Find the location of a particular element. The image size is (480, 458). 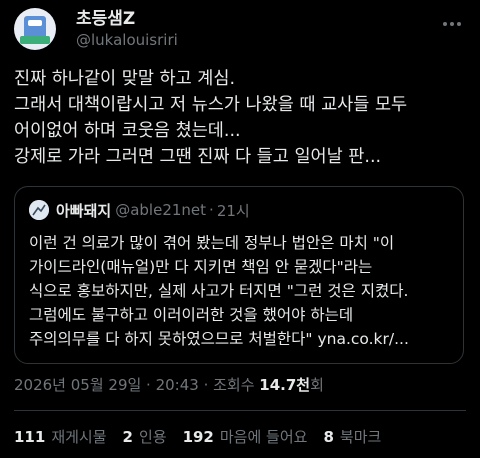

view-count-suffix: 회 is located at coordinates (317, 385).